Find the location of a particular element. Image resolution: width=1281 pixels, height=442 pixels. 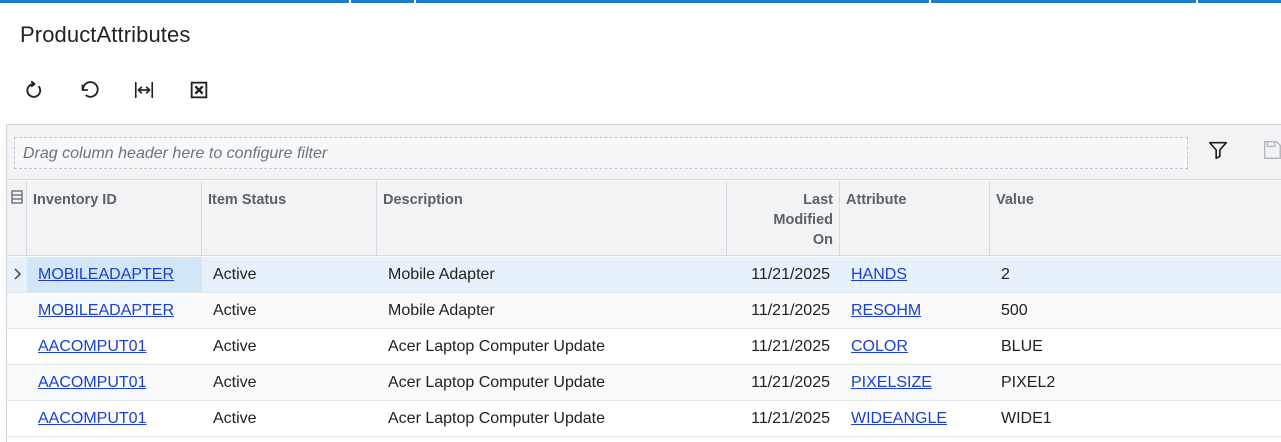

fit-columns-button is located at coordinates (144, 90).